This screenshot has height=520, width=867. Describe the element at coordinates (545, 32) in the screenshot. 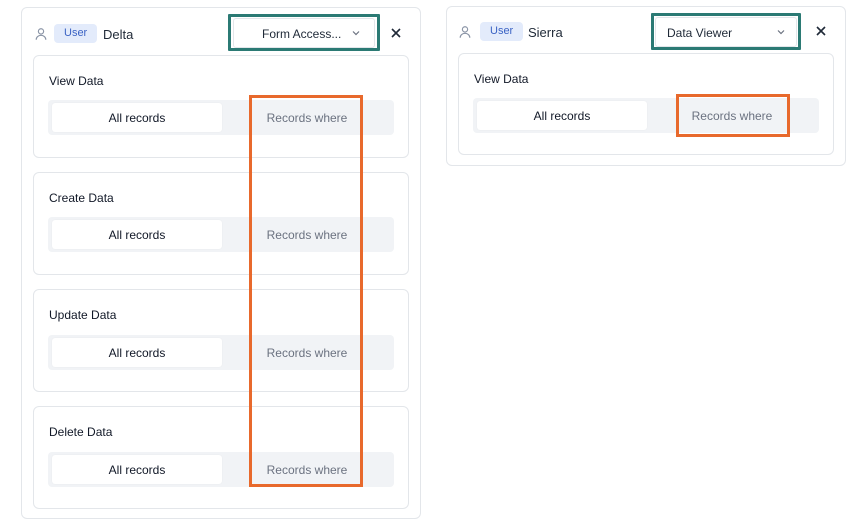

I see `user-name: Sierra` at that location.